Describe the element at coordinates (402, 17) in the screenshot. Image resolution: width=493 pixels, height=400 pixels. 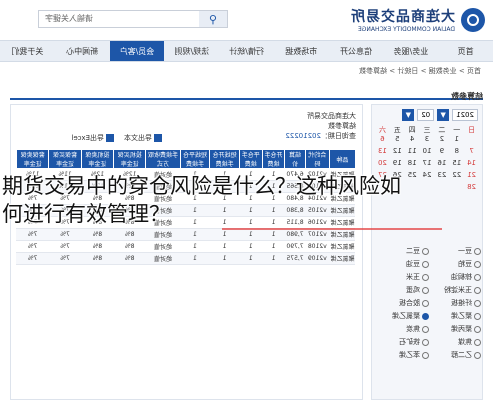
I see `logo-title: 大连商品交易所` at that location.